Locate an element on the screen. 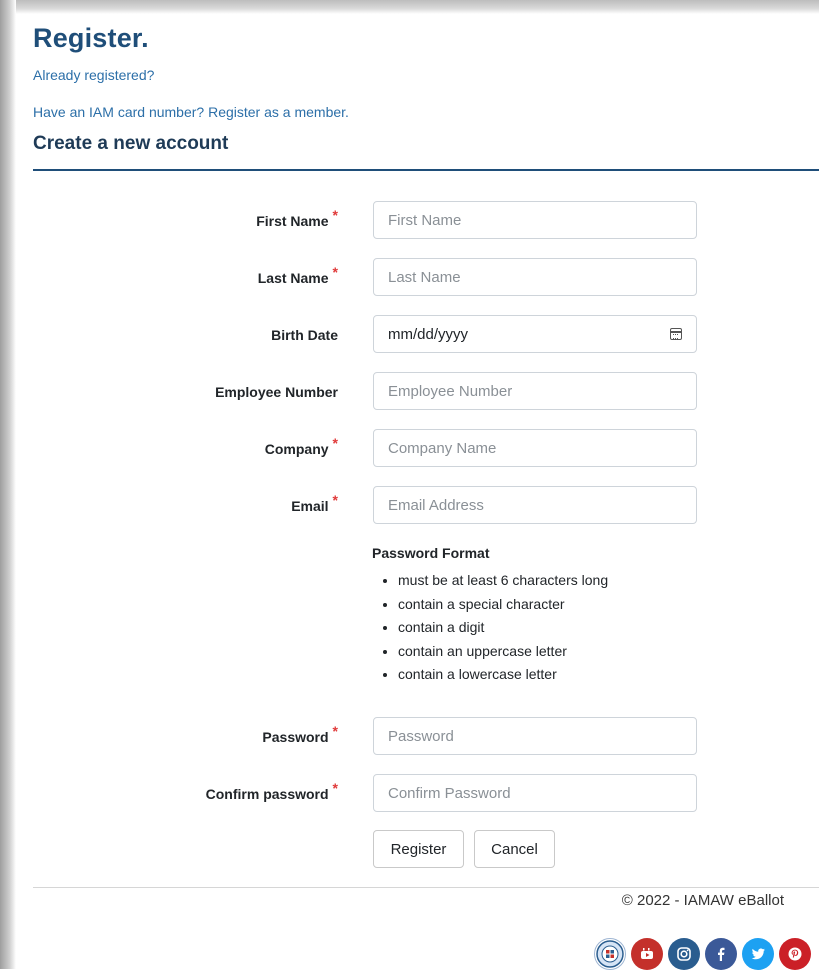 The height and width of the screenshot is (970, 819). youtube-icon is located at coordinates (647, 954).